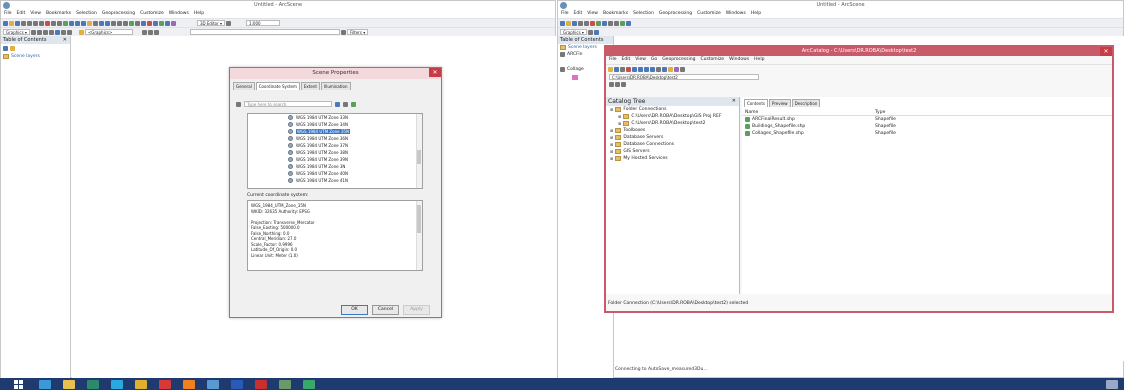  Describe the element at coordinates (562, 23) in the screenshot. I see `r-new-icon` at that location.